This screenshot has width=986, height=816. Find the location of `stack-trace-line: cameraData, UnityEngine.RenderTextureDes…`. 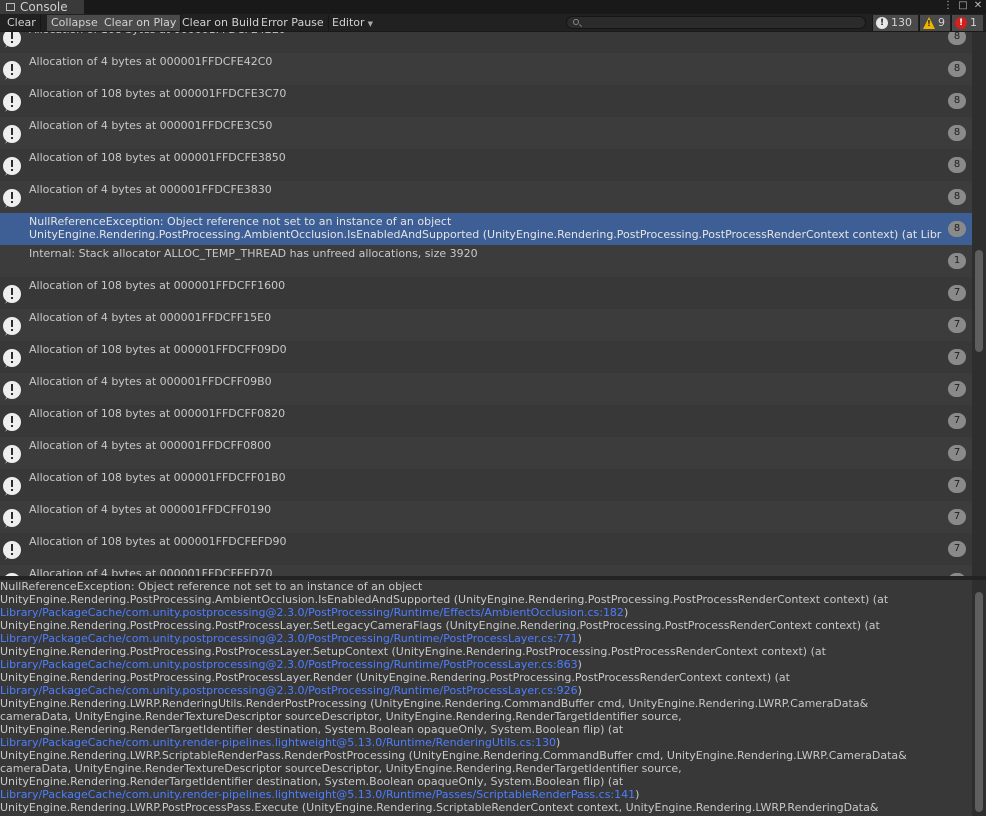

stack-trace-line: cameraData, UnityEngine.RenderTextureDes… is located at coordinates (486, 716).